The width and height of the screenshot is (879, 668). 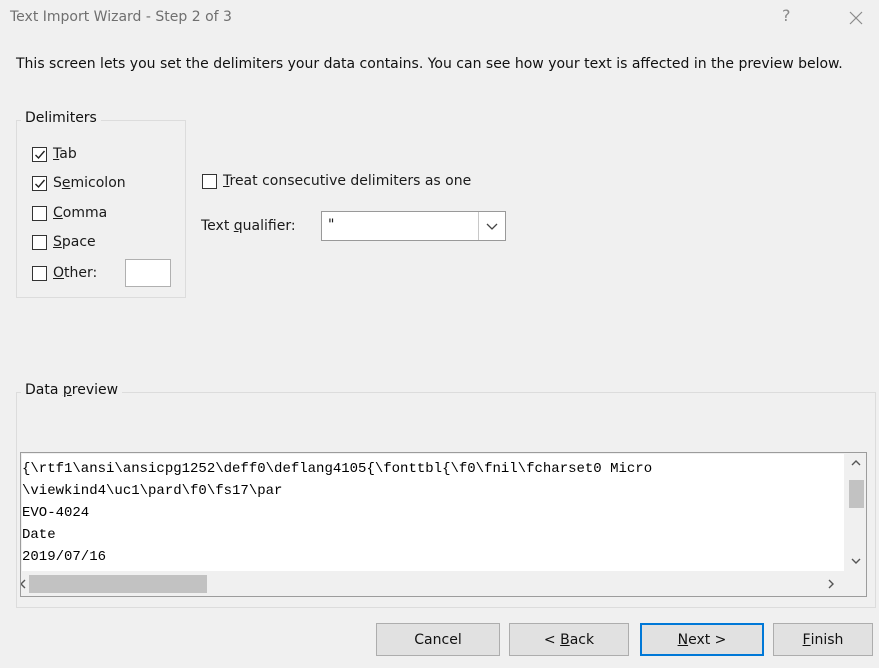 What do you see at coordinates (439, 19) in the screenshot?
I see `title-bar: Text Import Wizard - Step 2 of 3 ?` at bounding box center [439, 19].